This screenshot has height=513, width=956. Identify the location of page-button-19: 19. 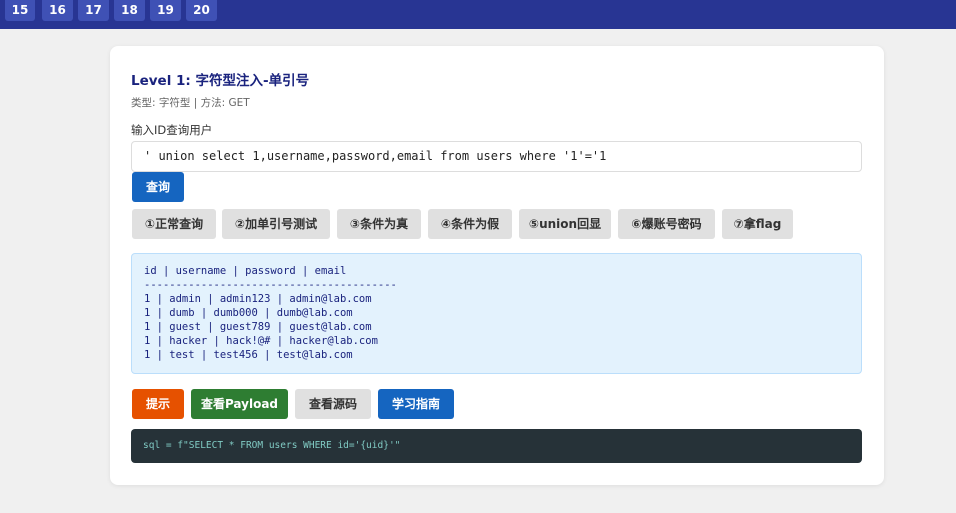
(165, 10).